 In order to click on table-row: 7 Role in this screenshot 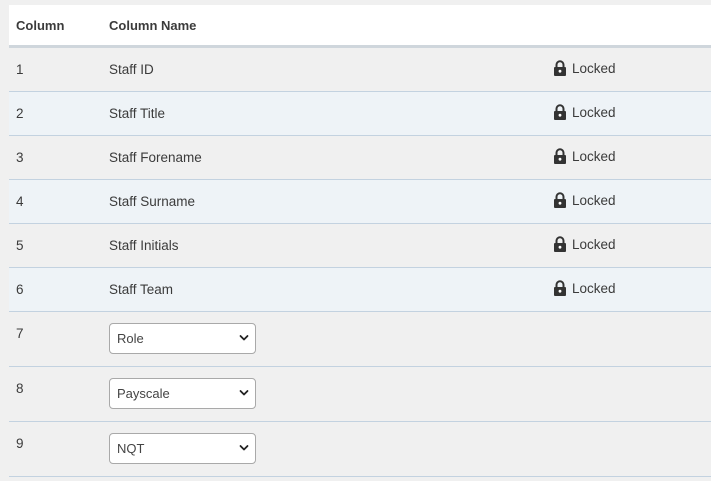, I will do `click(360, 339)`.